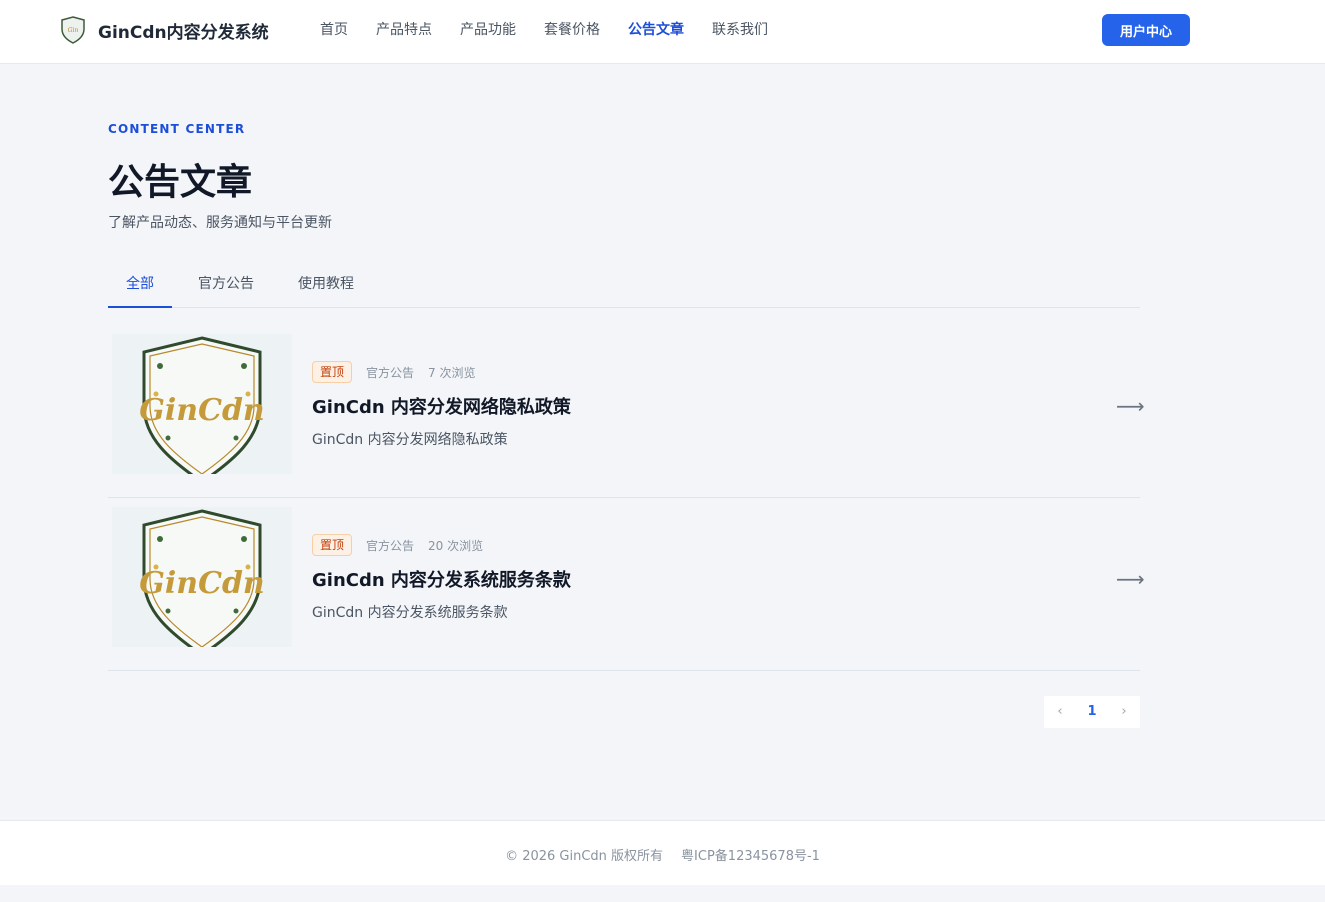 This screenshot has width=1325, height=902. I want to click on article-meta: 置顶 官方公告 20 次浏览, so click(397, 545).